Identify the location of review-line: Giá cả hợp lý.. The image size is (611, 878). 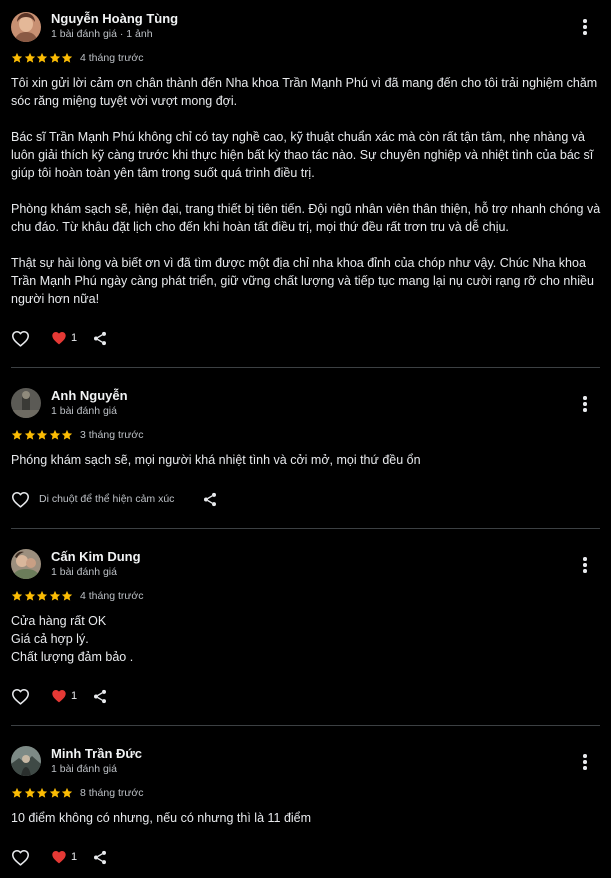
(50, 639).